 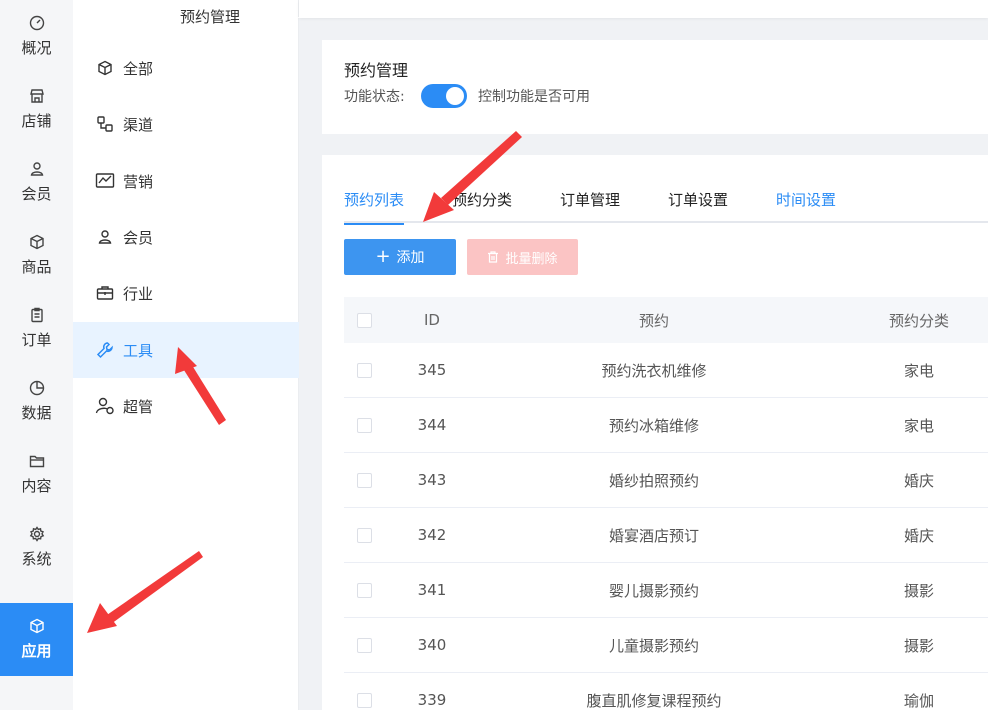 I want to click on submenu-item-marketing: 营销, so click(x=186, y=181).